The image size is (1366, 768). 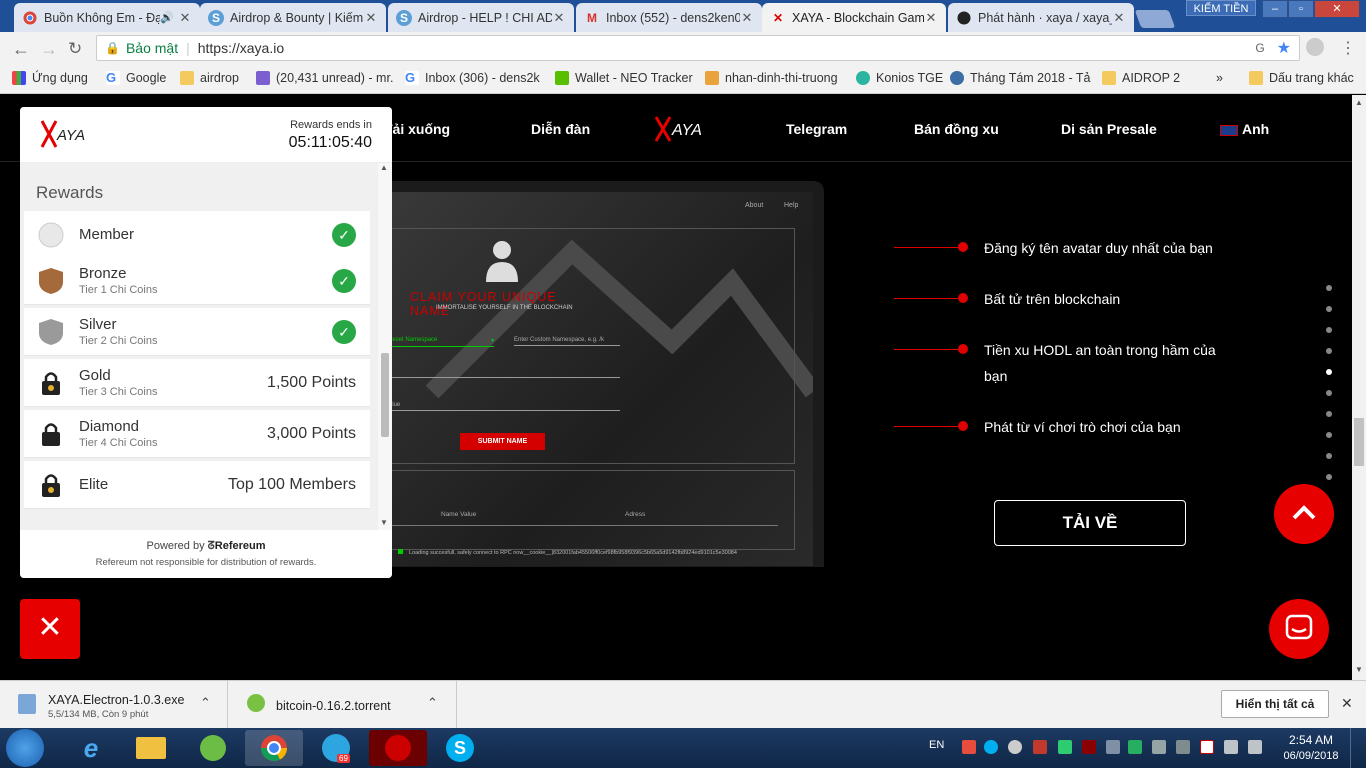 What do you see at coordinates (1311, 756) in the screenshot?
I see `clock-date: 06/09/2018` at bounding box center [1311, 756].